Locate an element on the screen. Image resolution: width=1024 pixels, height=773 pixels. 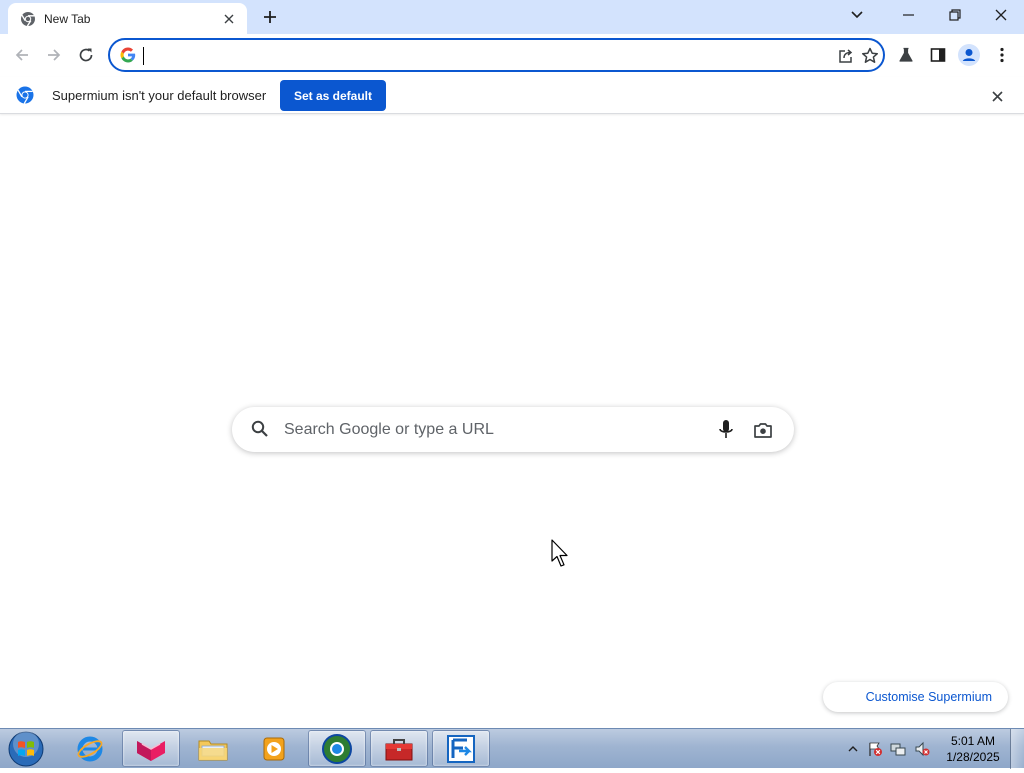
clock-date: 1/28/2025 is located at coordinates (973, 757).